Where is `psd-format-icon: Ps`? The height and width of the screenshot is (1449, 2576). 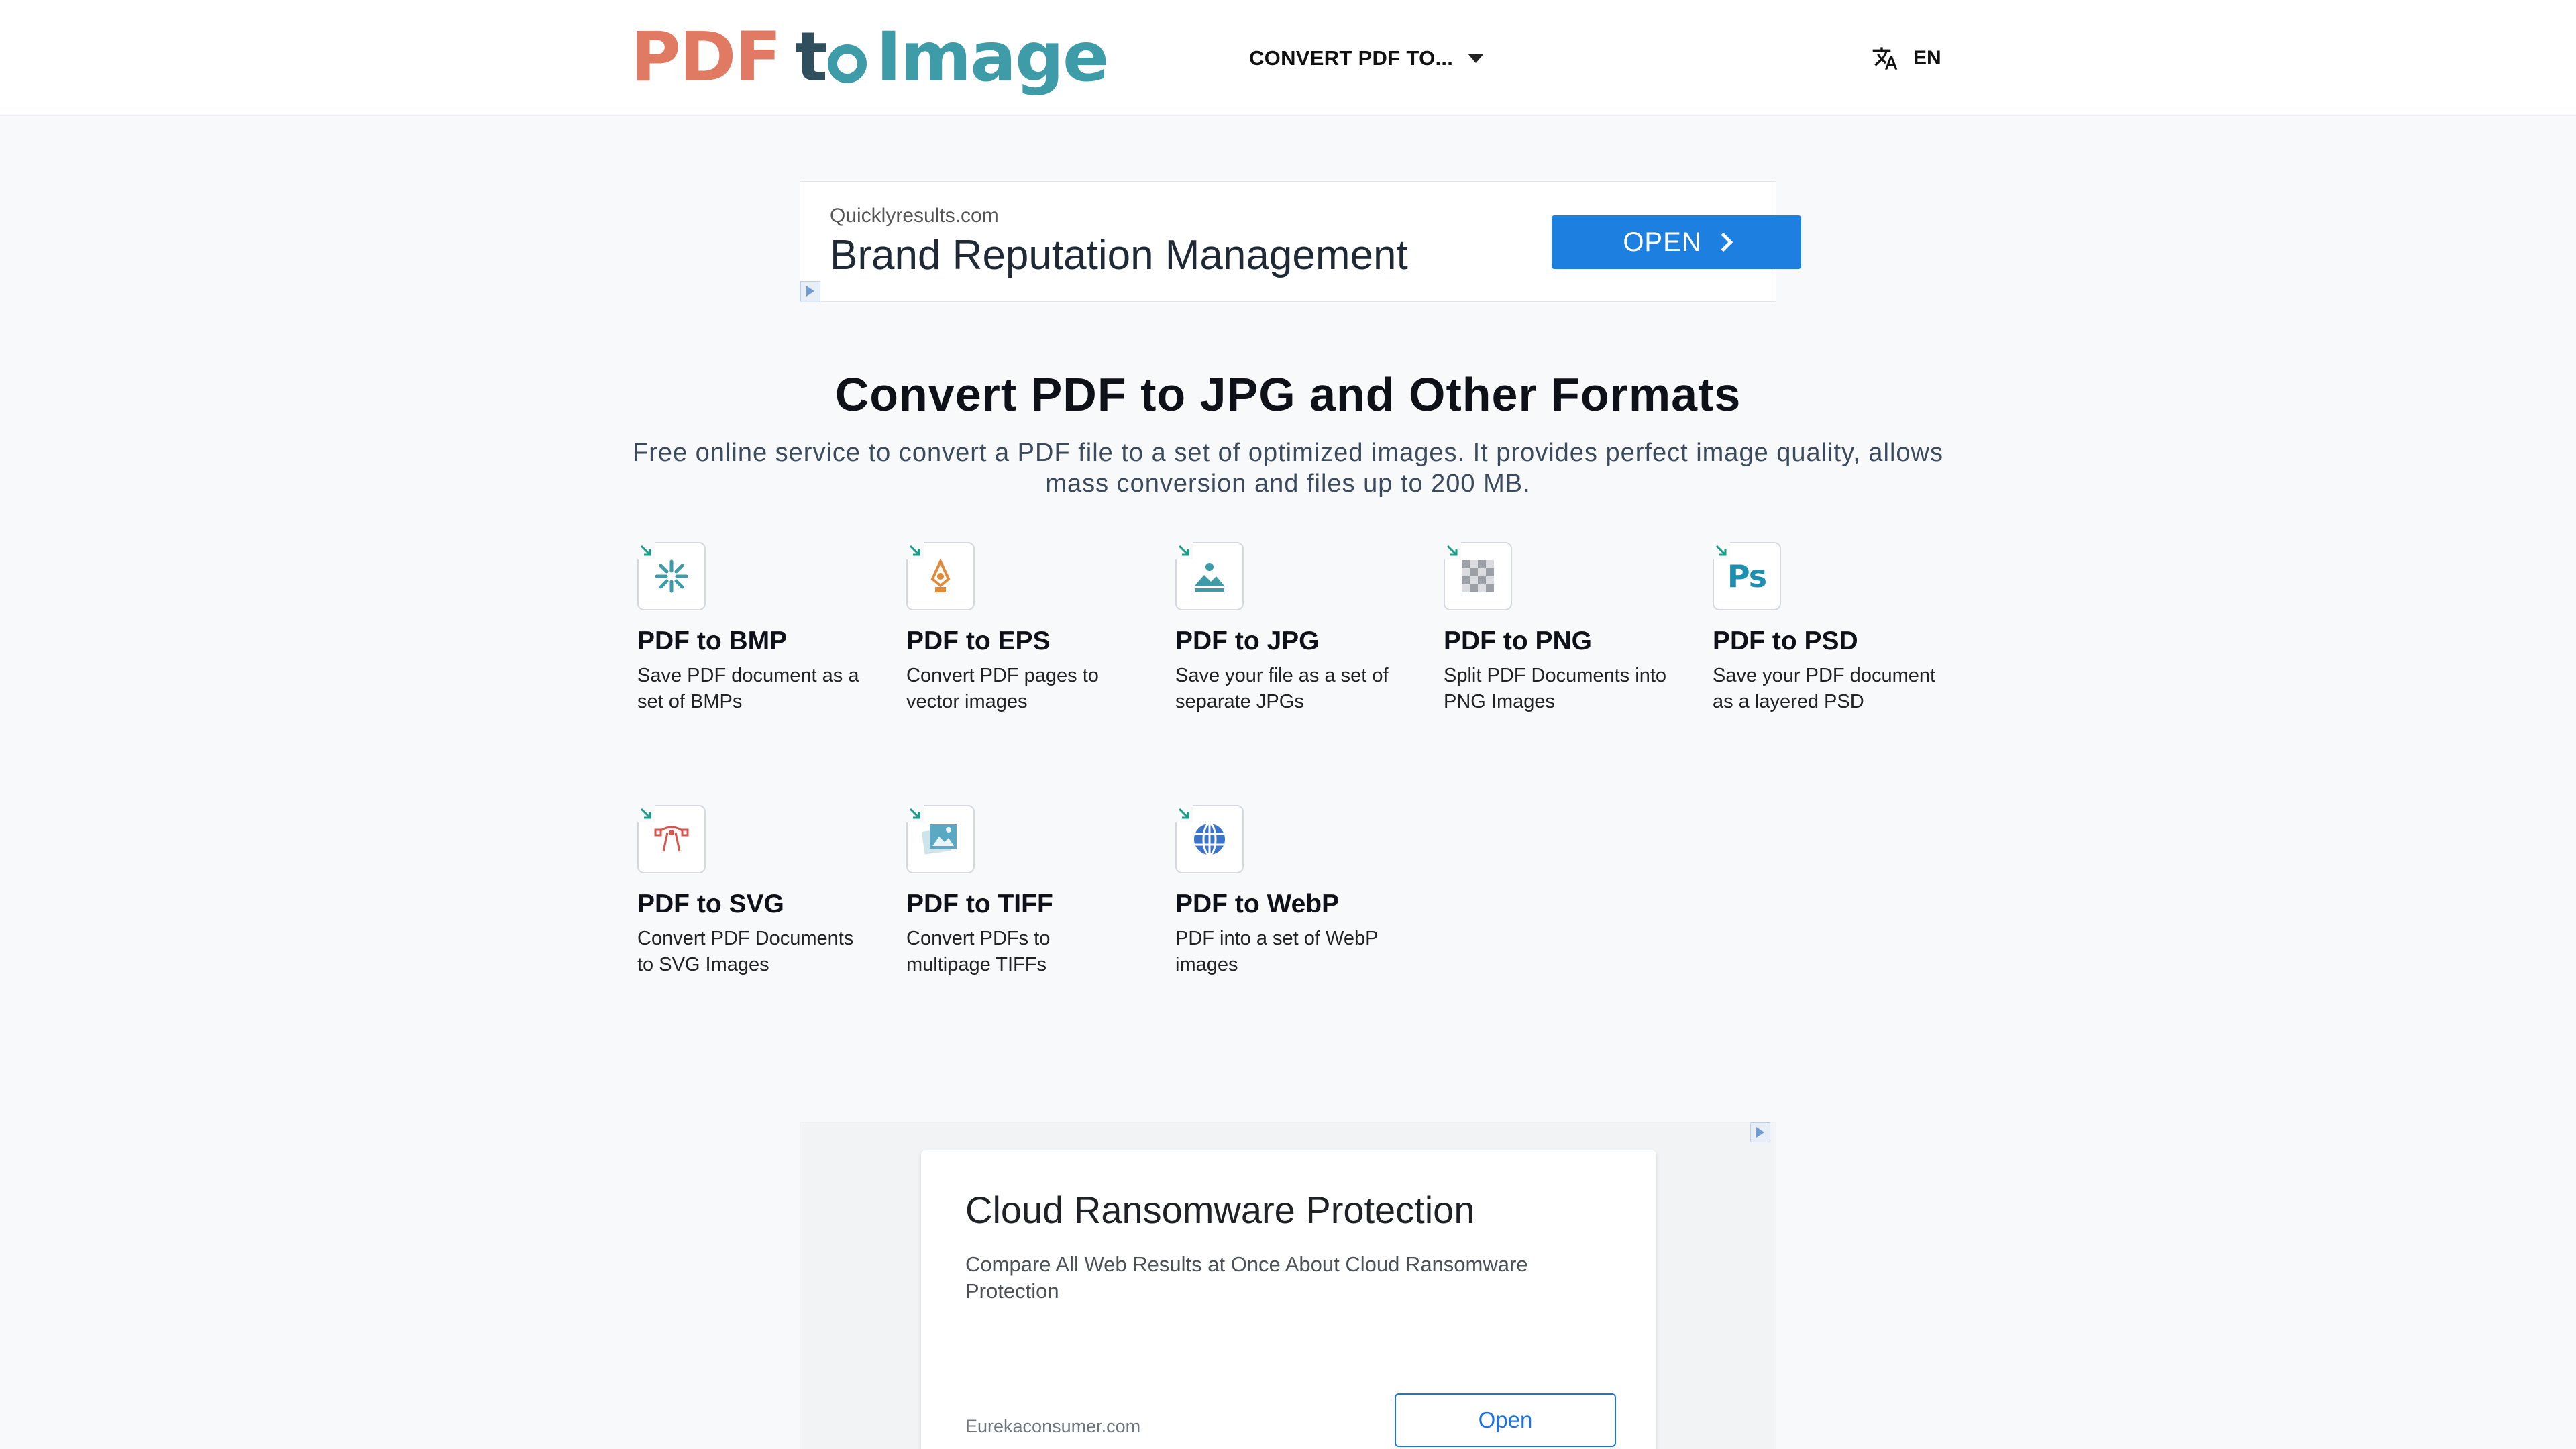
psd-format-icon: Ps is located at coordinates (1747, 576).